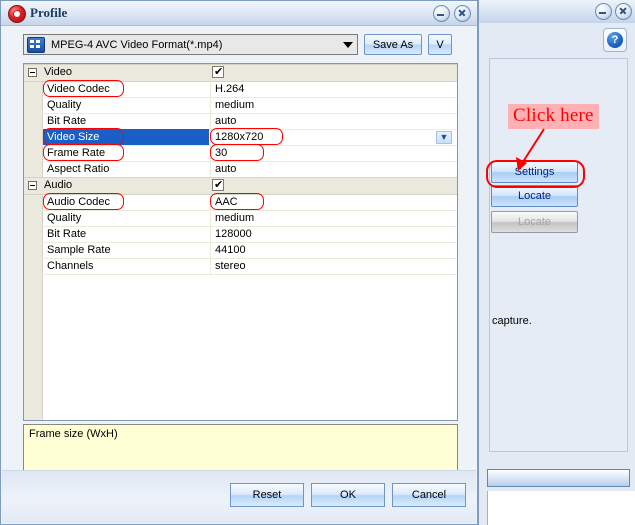 The image size is (635, 525). What do you see at coordinates (78, 202) in the screenshot?
I see `grid-row-name: Audio Codec` at bounding box center [78, 202].